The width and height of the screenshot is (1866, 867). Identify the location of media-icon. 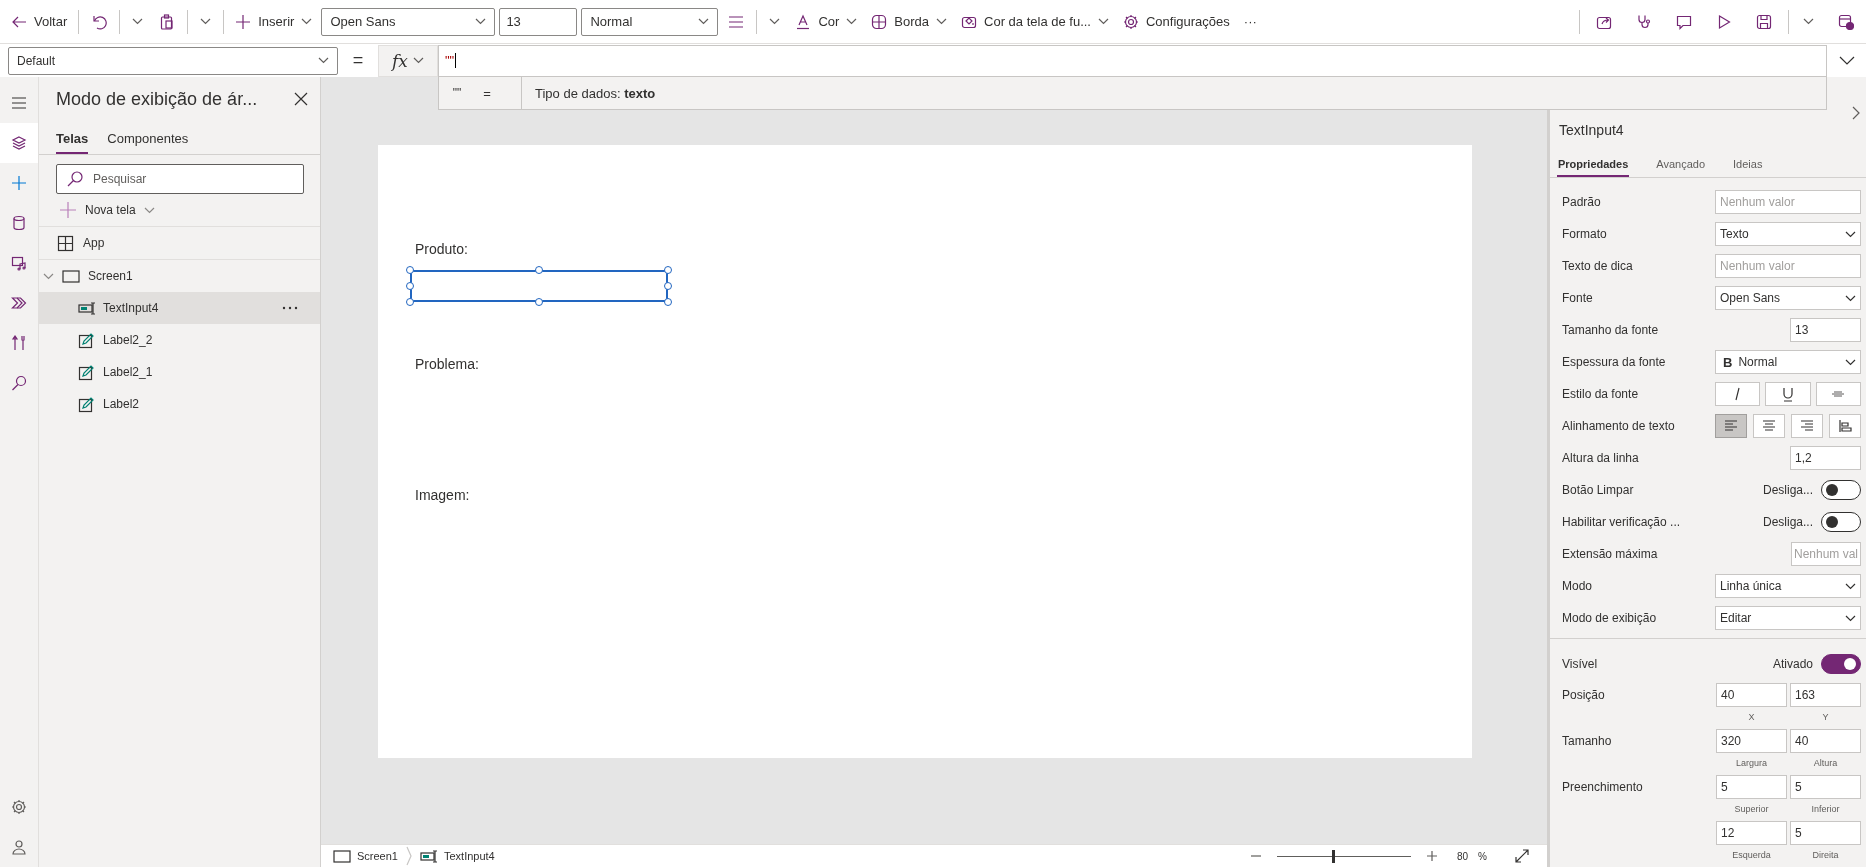
(19, 263).